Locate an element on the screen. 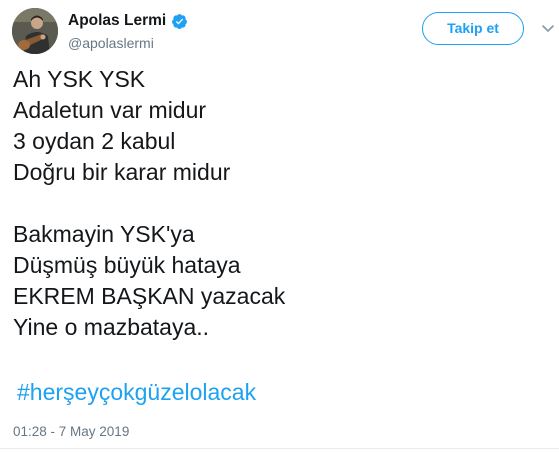  tweet-line: 3 oydan 2 kabul is located at coordinates (94, 141).